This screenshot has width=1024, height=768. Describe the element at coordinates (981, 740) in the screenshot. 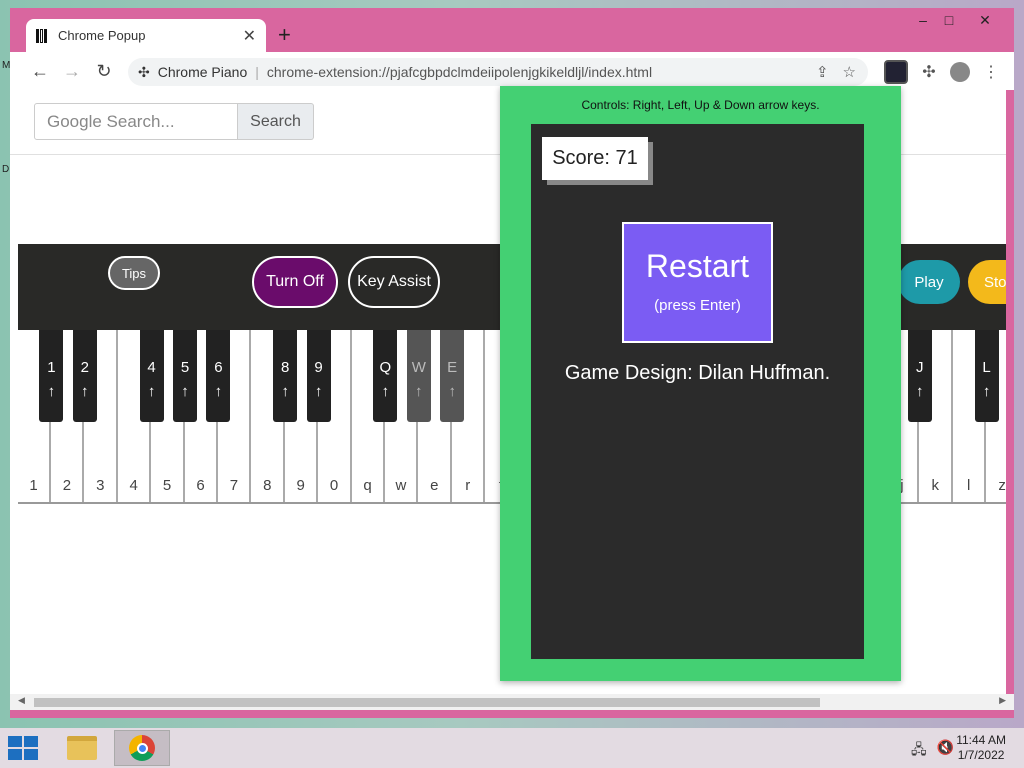

I see `clock-time: 11:44 AM` at that location.